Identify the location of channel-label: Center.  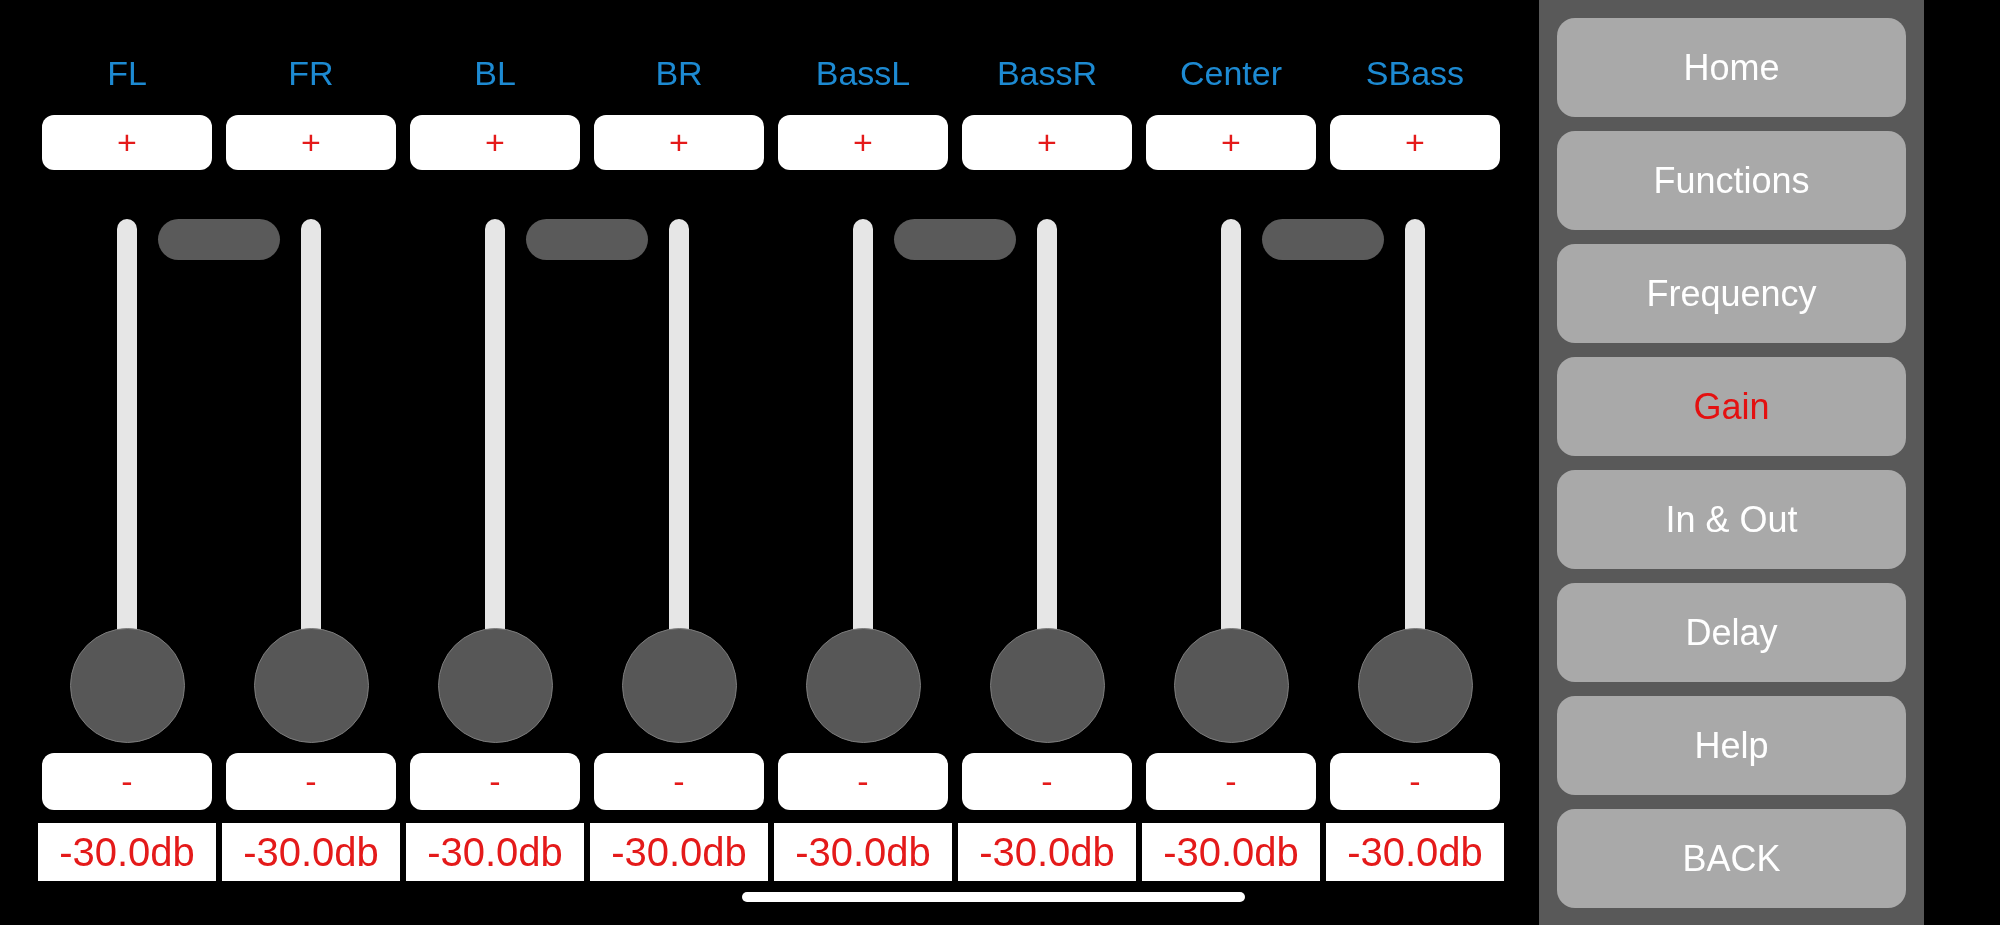
(1231, 73).